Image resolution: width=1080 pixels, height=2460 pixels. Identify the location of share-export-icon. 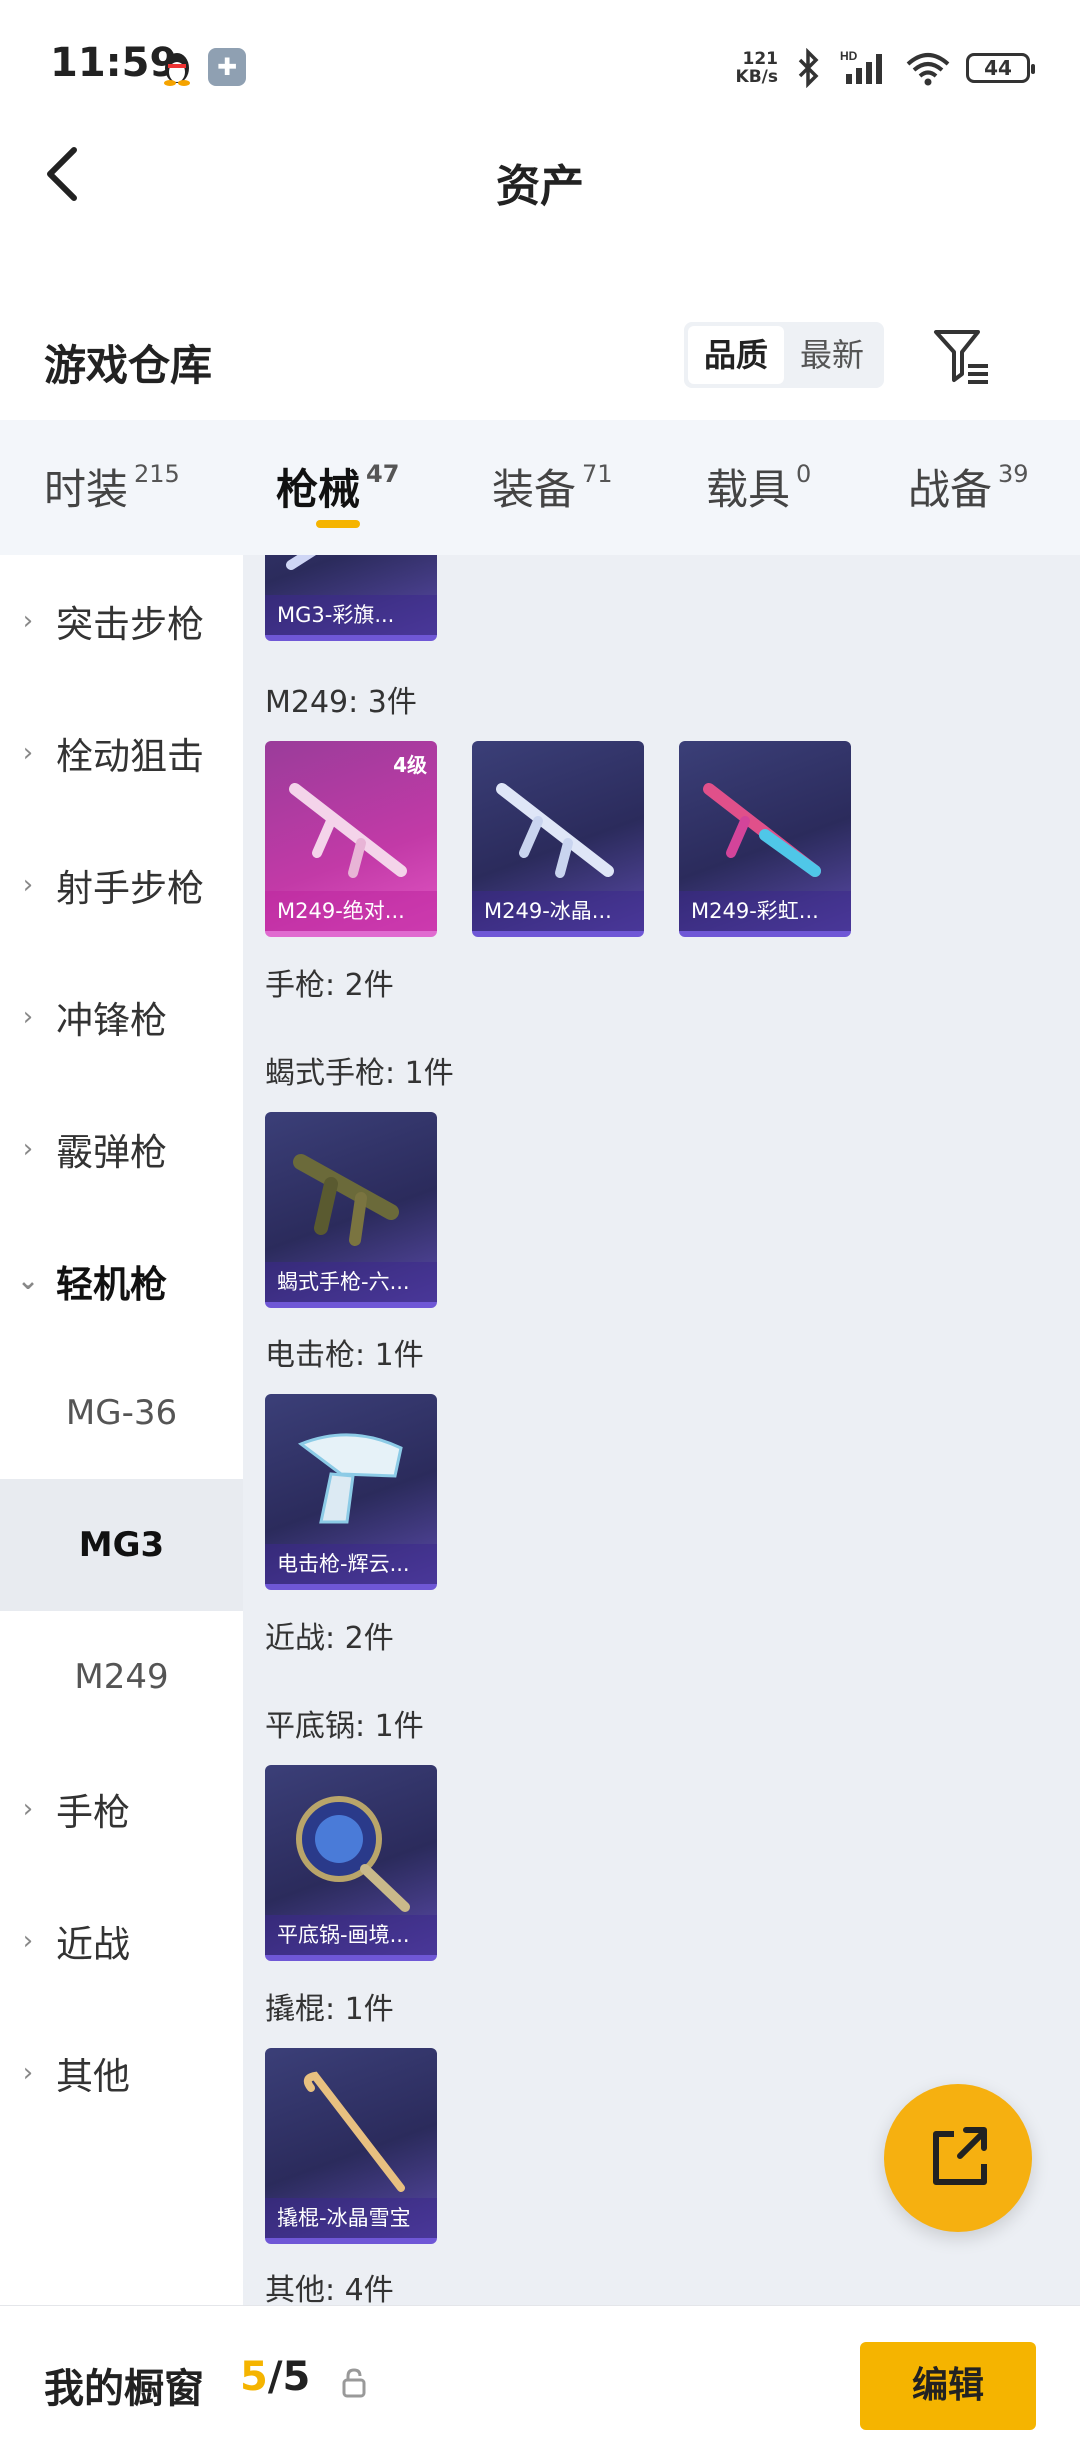
(960, 2156).